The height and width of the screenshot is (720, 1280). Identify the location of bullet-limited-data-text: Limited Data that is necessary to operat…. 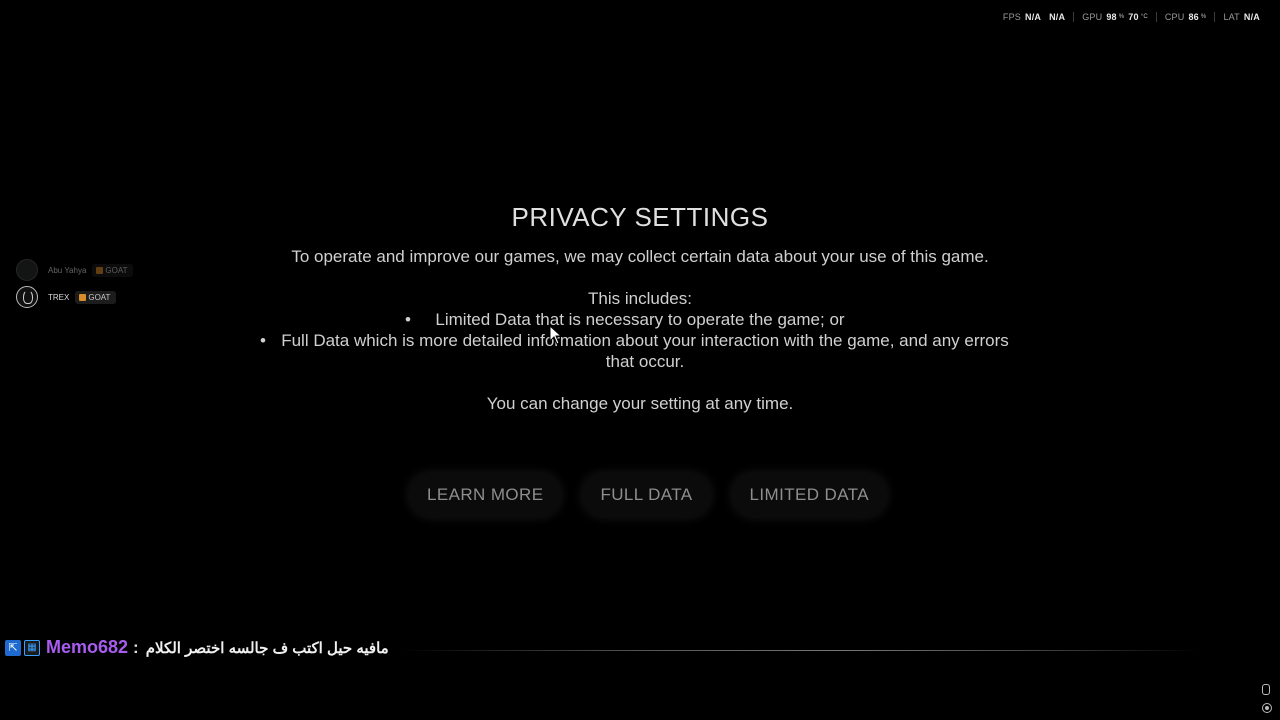
(640, 319).